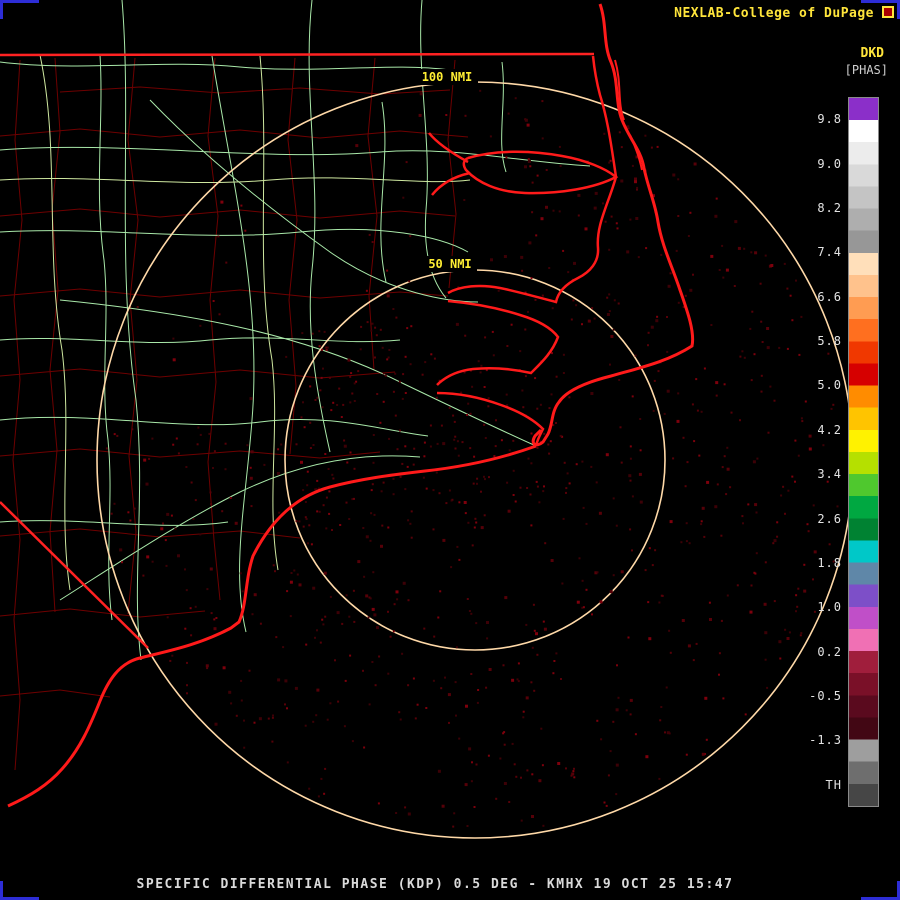 This screenshot has height=900, width=900. I want to click on colorbar-product-label: DKD, so click(872, 53).